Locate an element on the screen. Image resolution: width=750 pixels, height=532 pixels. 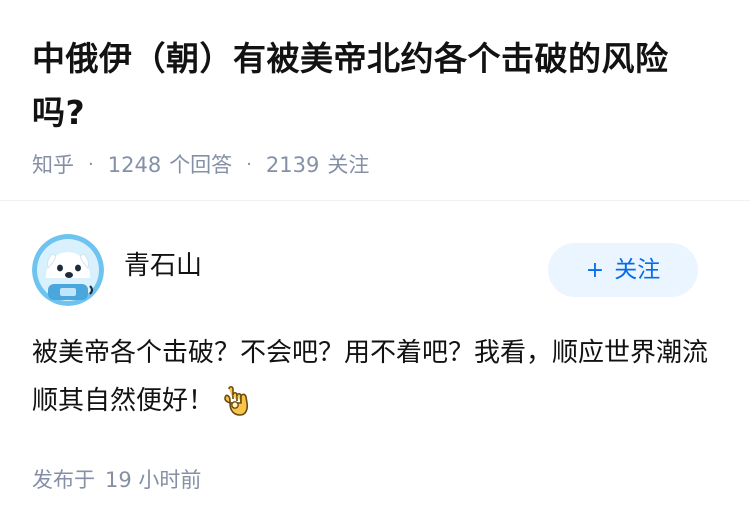
answer-count: 1248 is located at coordinates (134, 165).